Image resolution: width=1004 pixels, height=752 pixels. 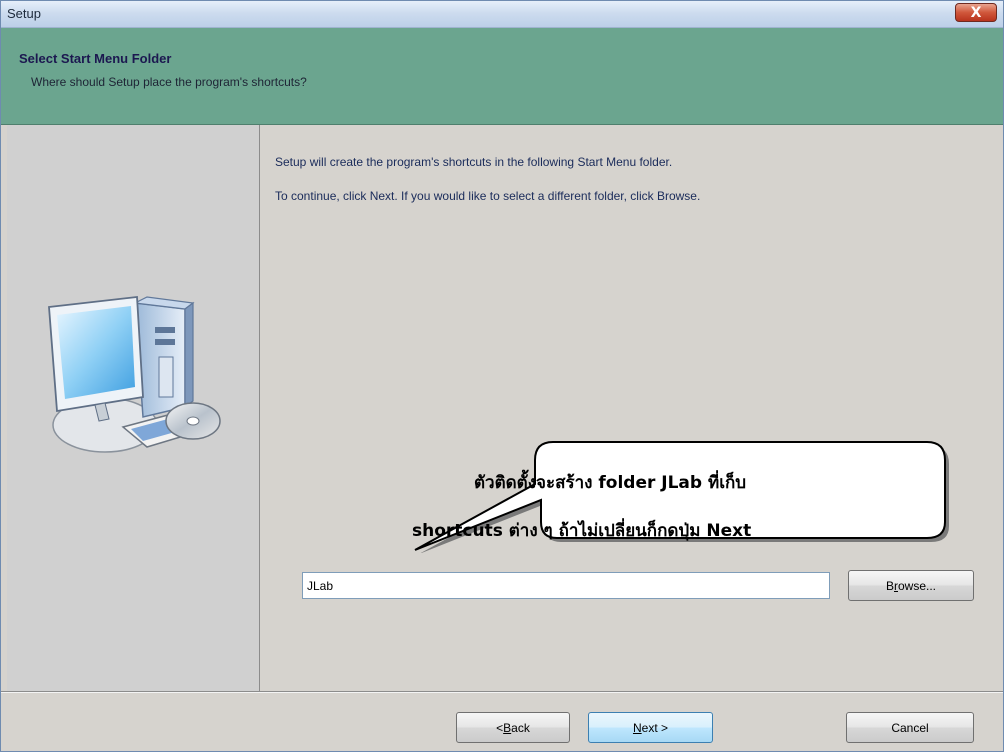 What do you see at coordinates (610, 483) in the screenshot?
I see `callout-text-line1: ตัวติดตั้งจะสร้าง folder JLab ที่เก็บ` at bounding box center [610, 483].